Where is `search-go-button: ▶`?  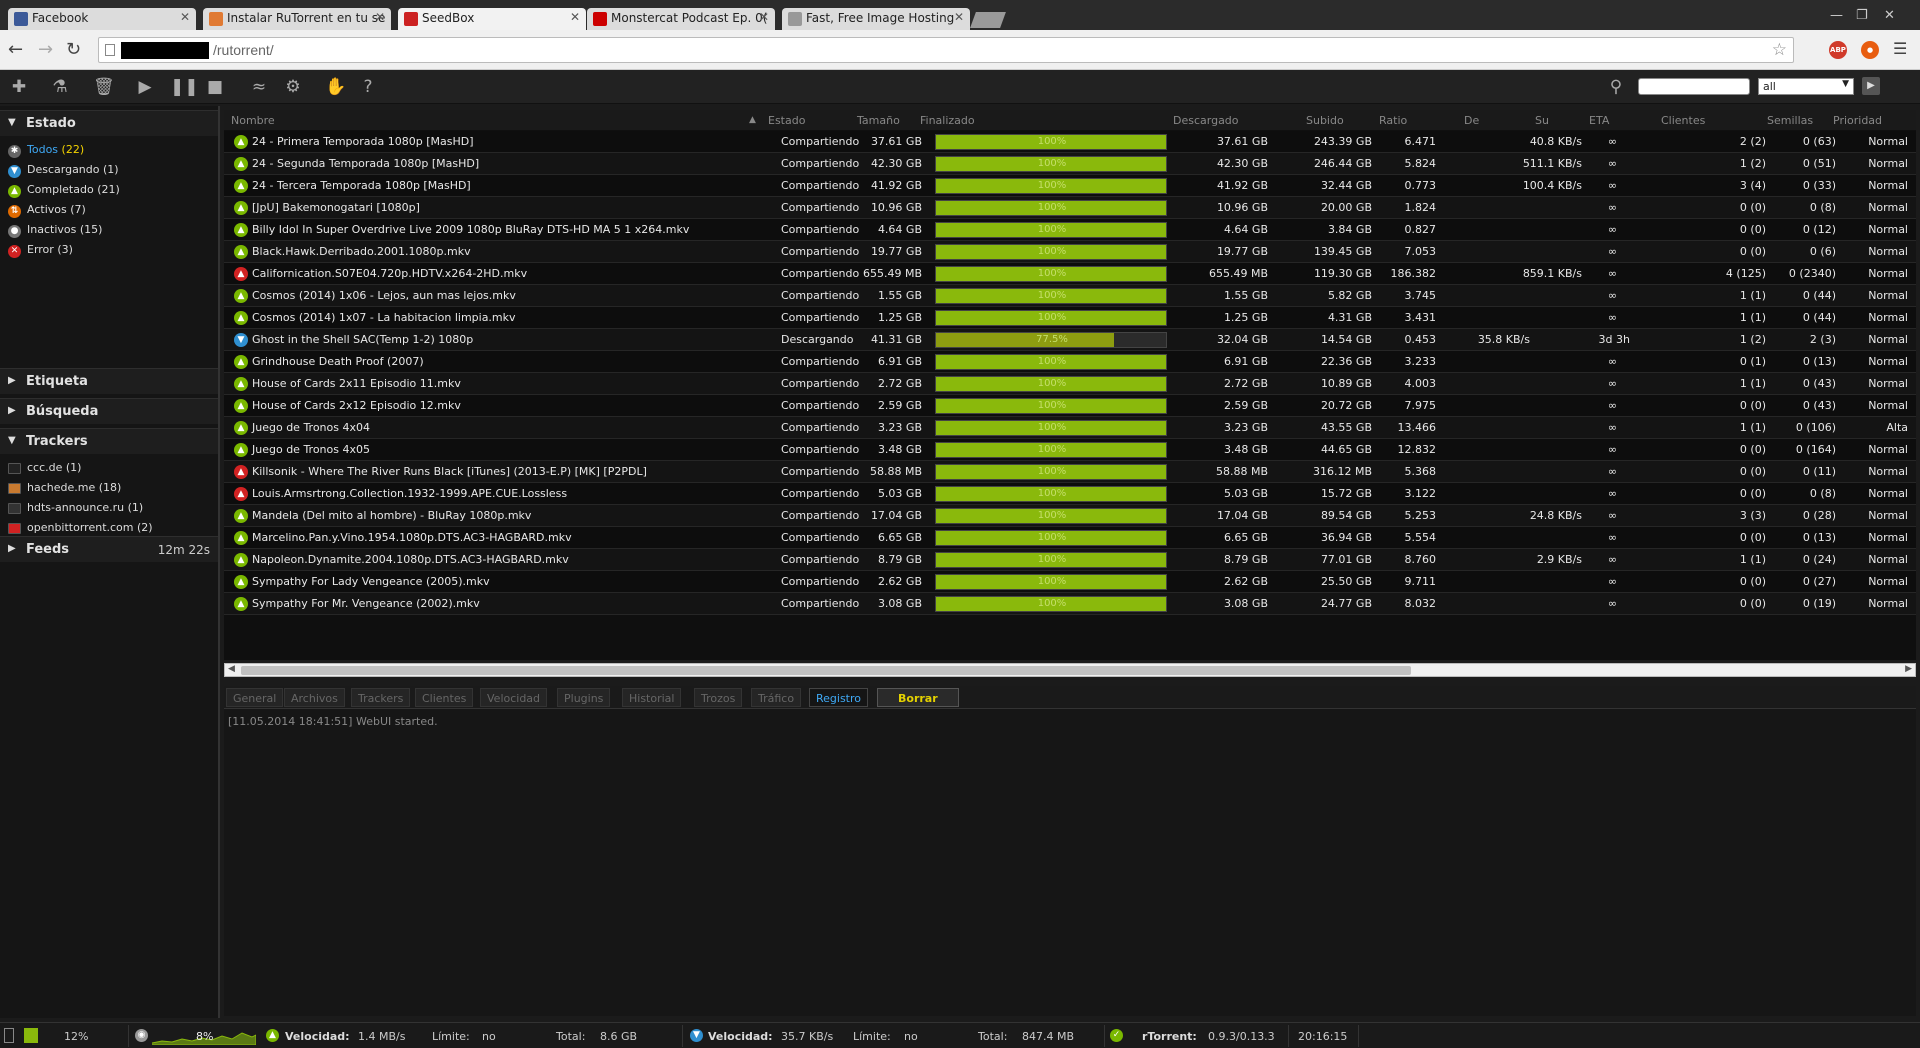
search-go-button: ▶ is located at coordinates (1871, 86).